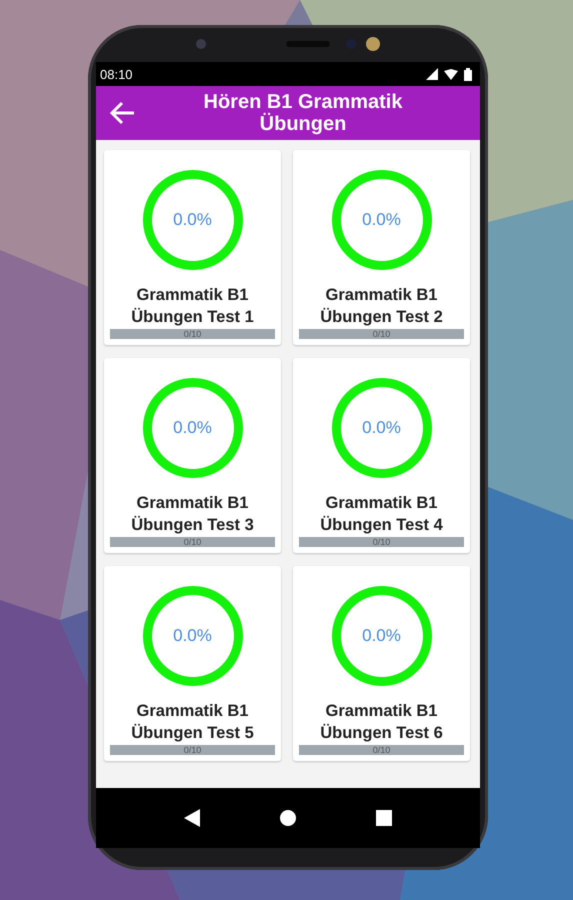  Describe the element at coordinates (192, 455) in the screenshot. I see `test-card: 0.0% Grammatik B1 Übungen Test 3 0/10` at that location.